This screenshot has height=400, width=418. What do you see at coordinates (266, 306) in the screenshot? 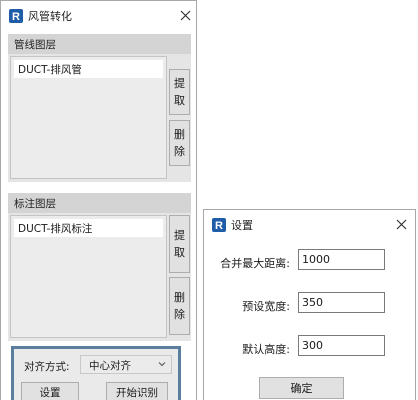
I see `preset-width-label: 预设宽度:` at bounding box center [266, 306].